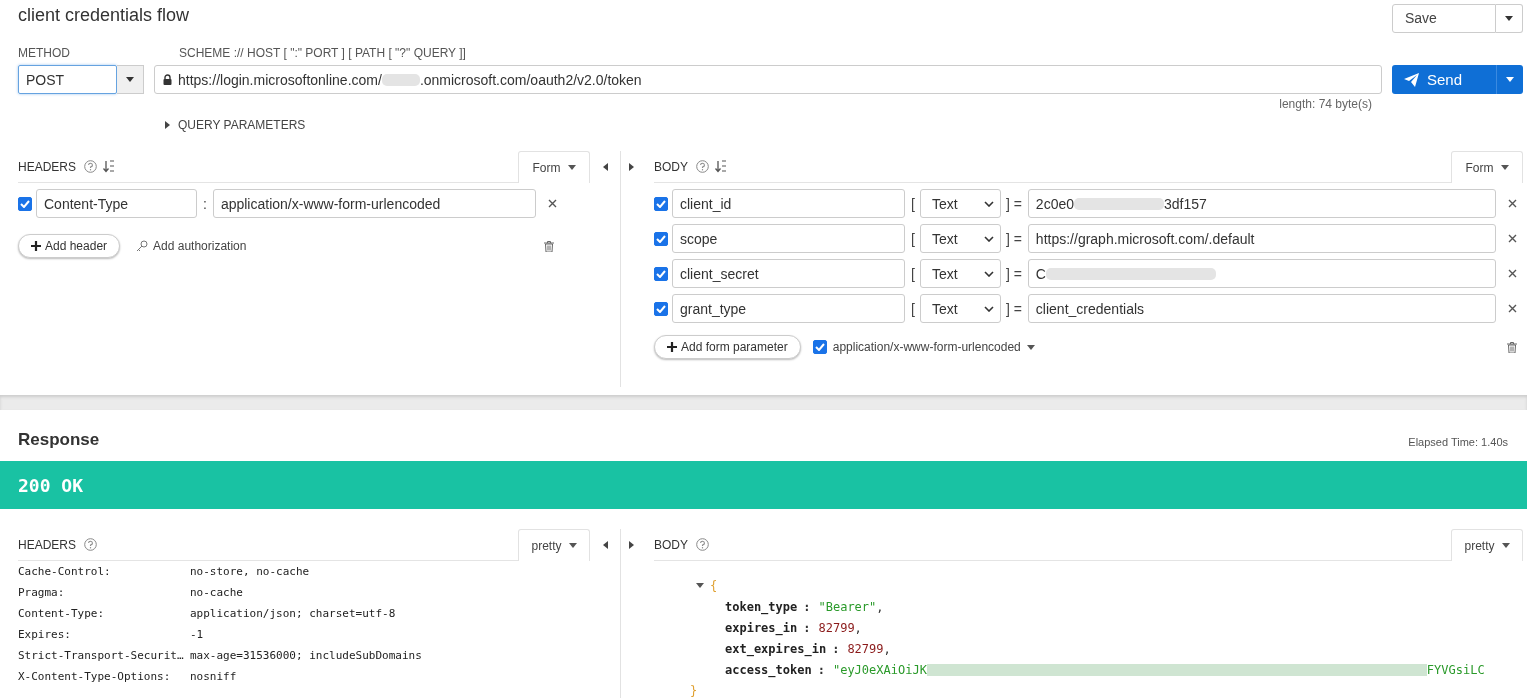  I want to click on lock-icon, so click(167, 79).